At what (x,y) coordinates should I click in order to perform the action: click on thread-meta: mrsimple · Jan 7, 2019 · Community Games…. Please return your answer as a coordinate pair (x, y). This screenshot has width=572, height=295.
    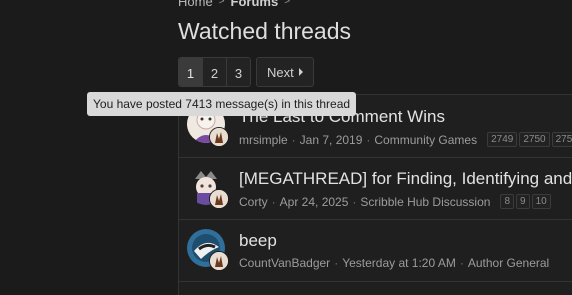
    Looking at the image, I should click on (405, 139).